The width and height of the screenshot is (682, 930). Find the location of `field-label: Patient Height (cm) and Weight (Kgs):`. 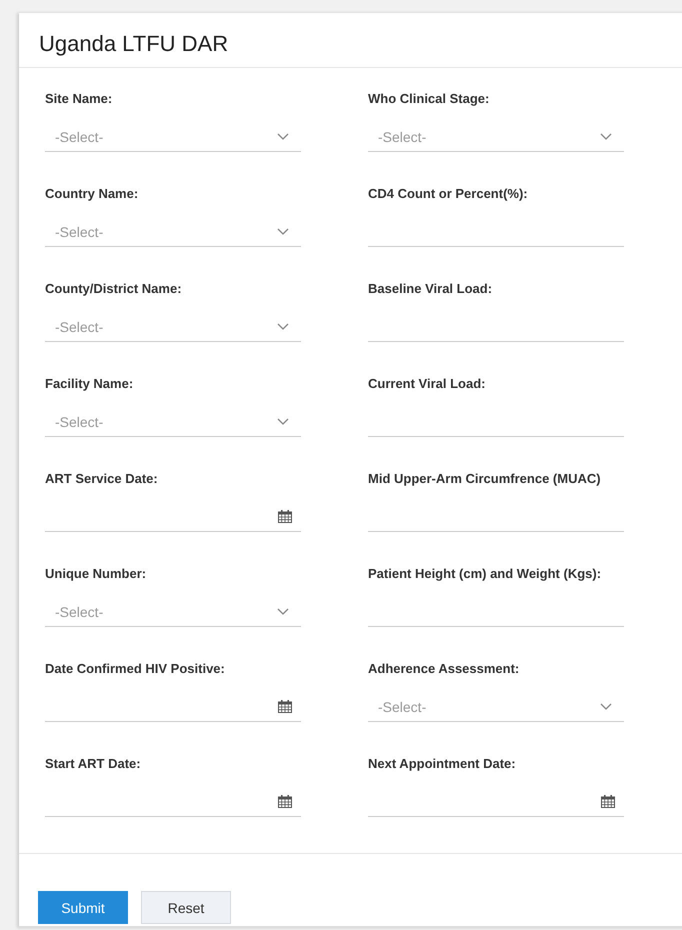

field-label: Patient Height (cm) and Weight (Kgs): is located at coordinates (485, 574).